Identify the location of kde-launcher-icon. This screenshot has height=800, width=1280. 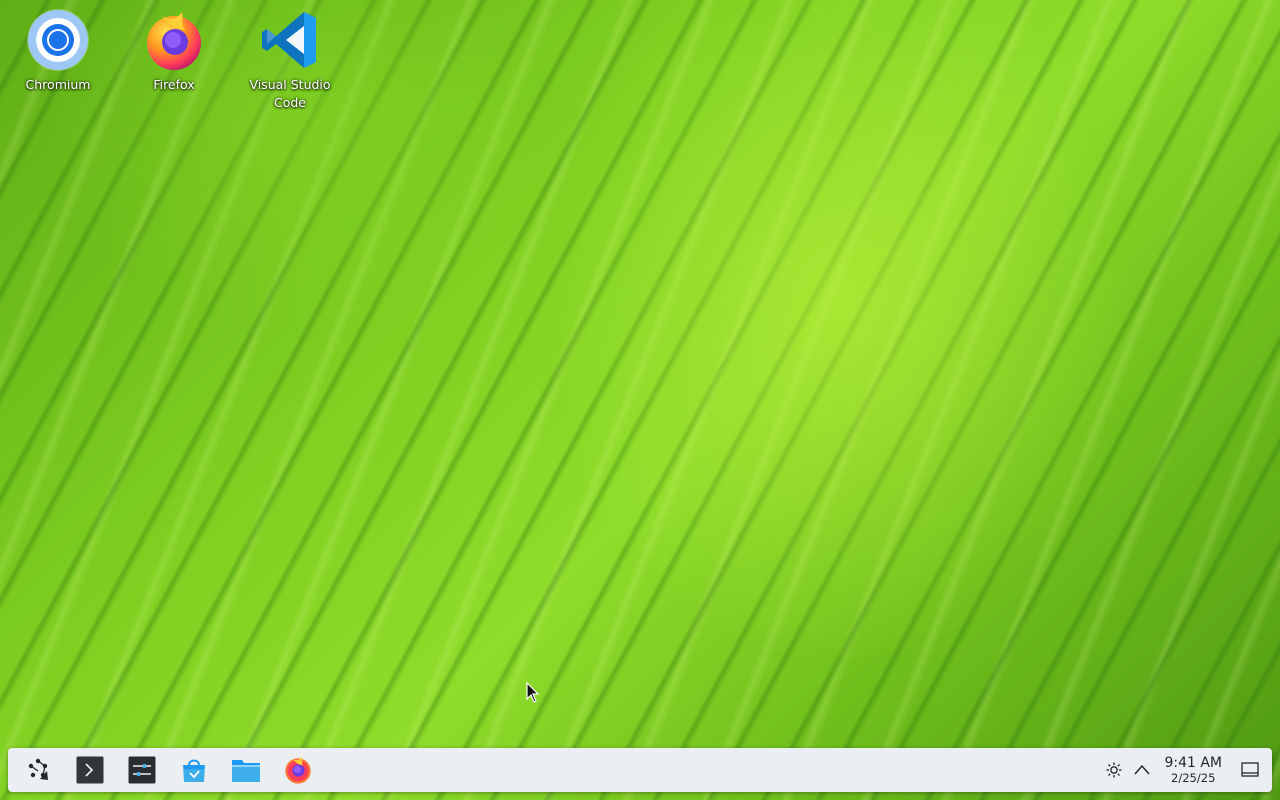
(38, 769).